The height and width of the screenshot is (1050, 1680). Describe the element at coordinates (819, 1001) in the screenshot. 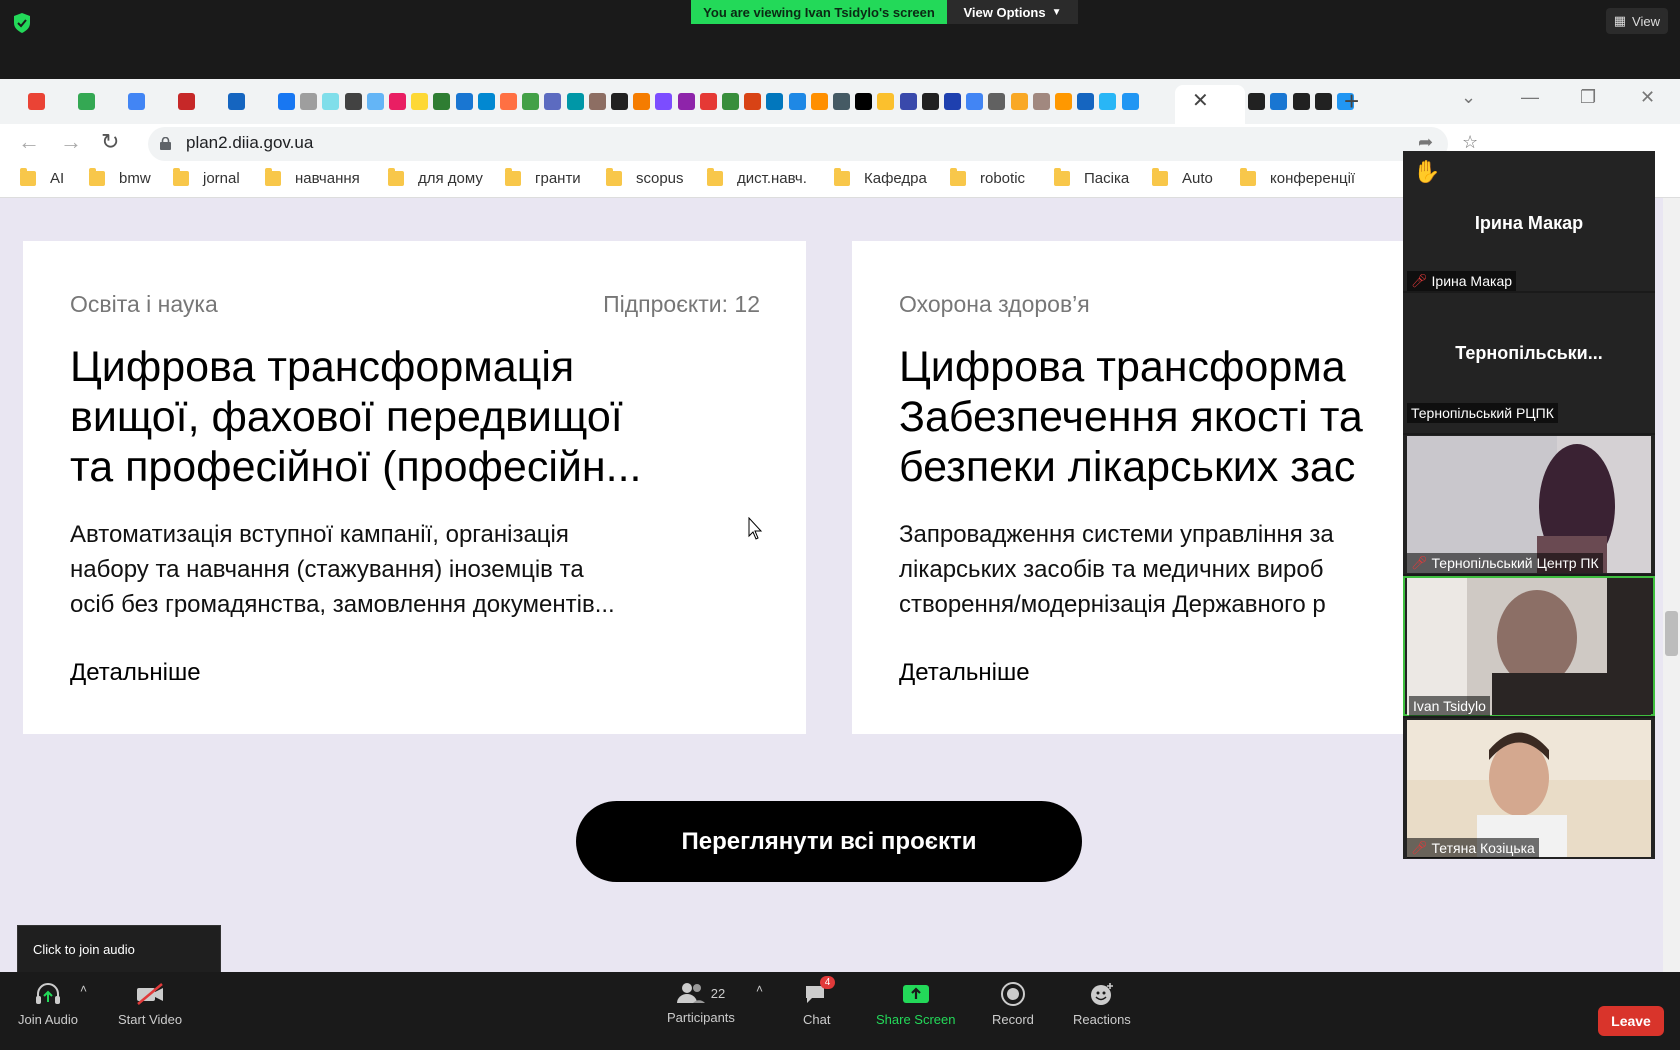

I see `chat-button: 4 Chat` at that location.